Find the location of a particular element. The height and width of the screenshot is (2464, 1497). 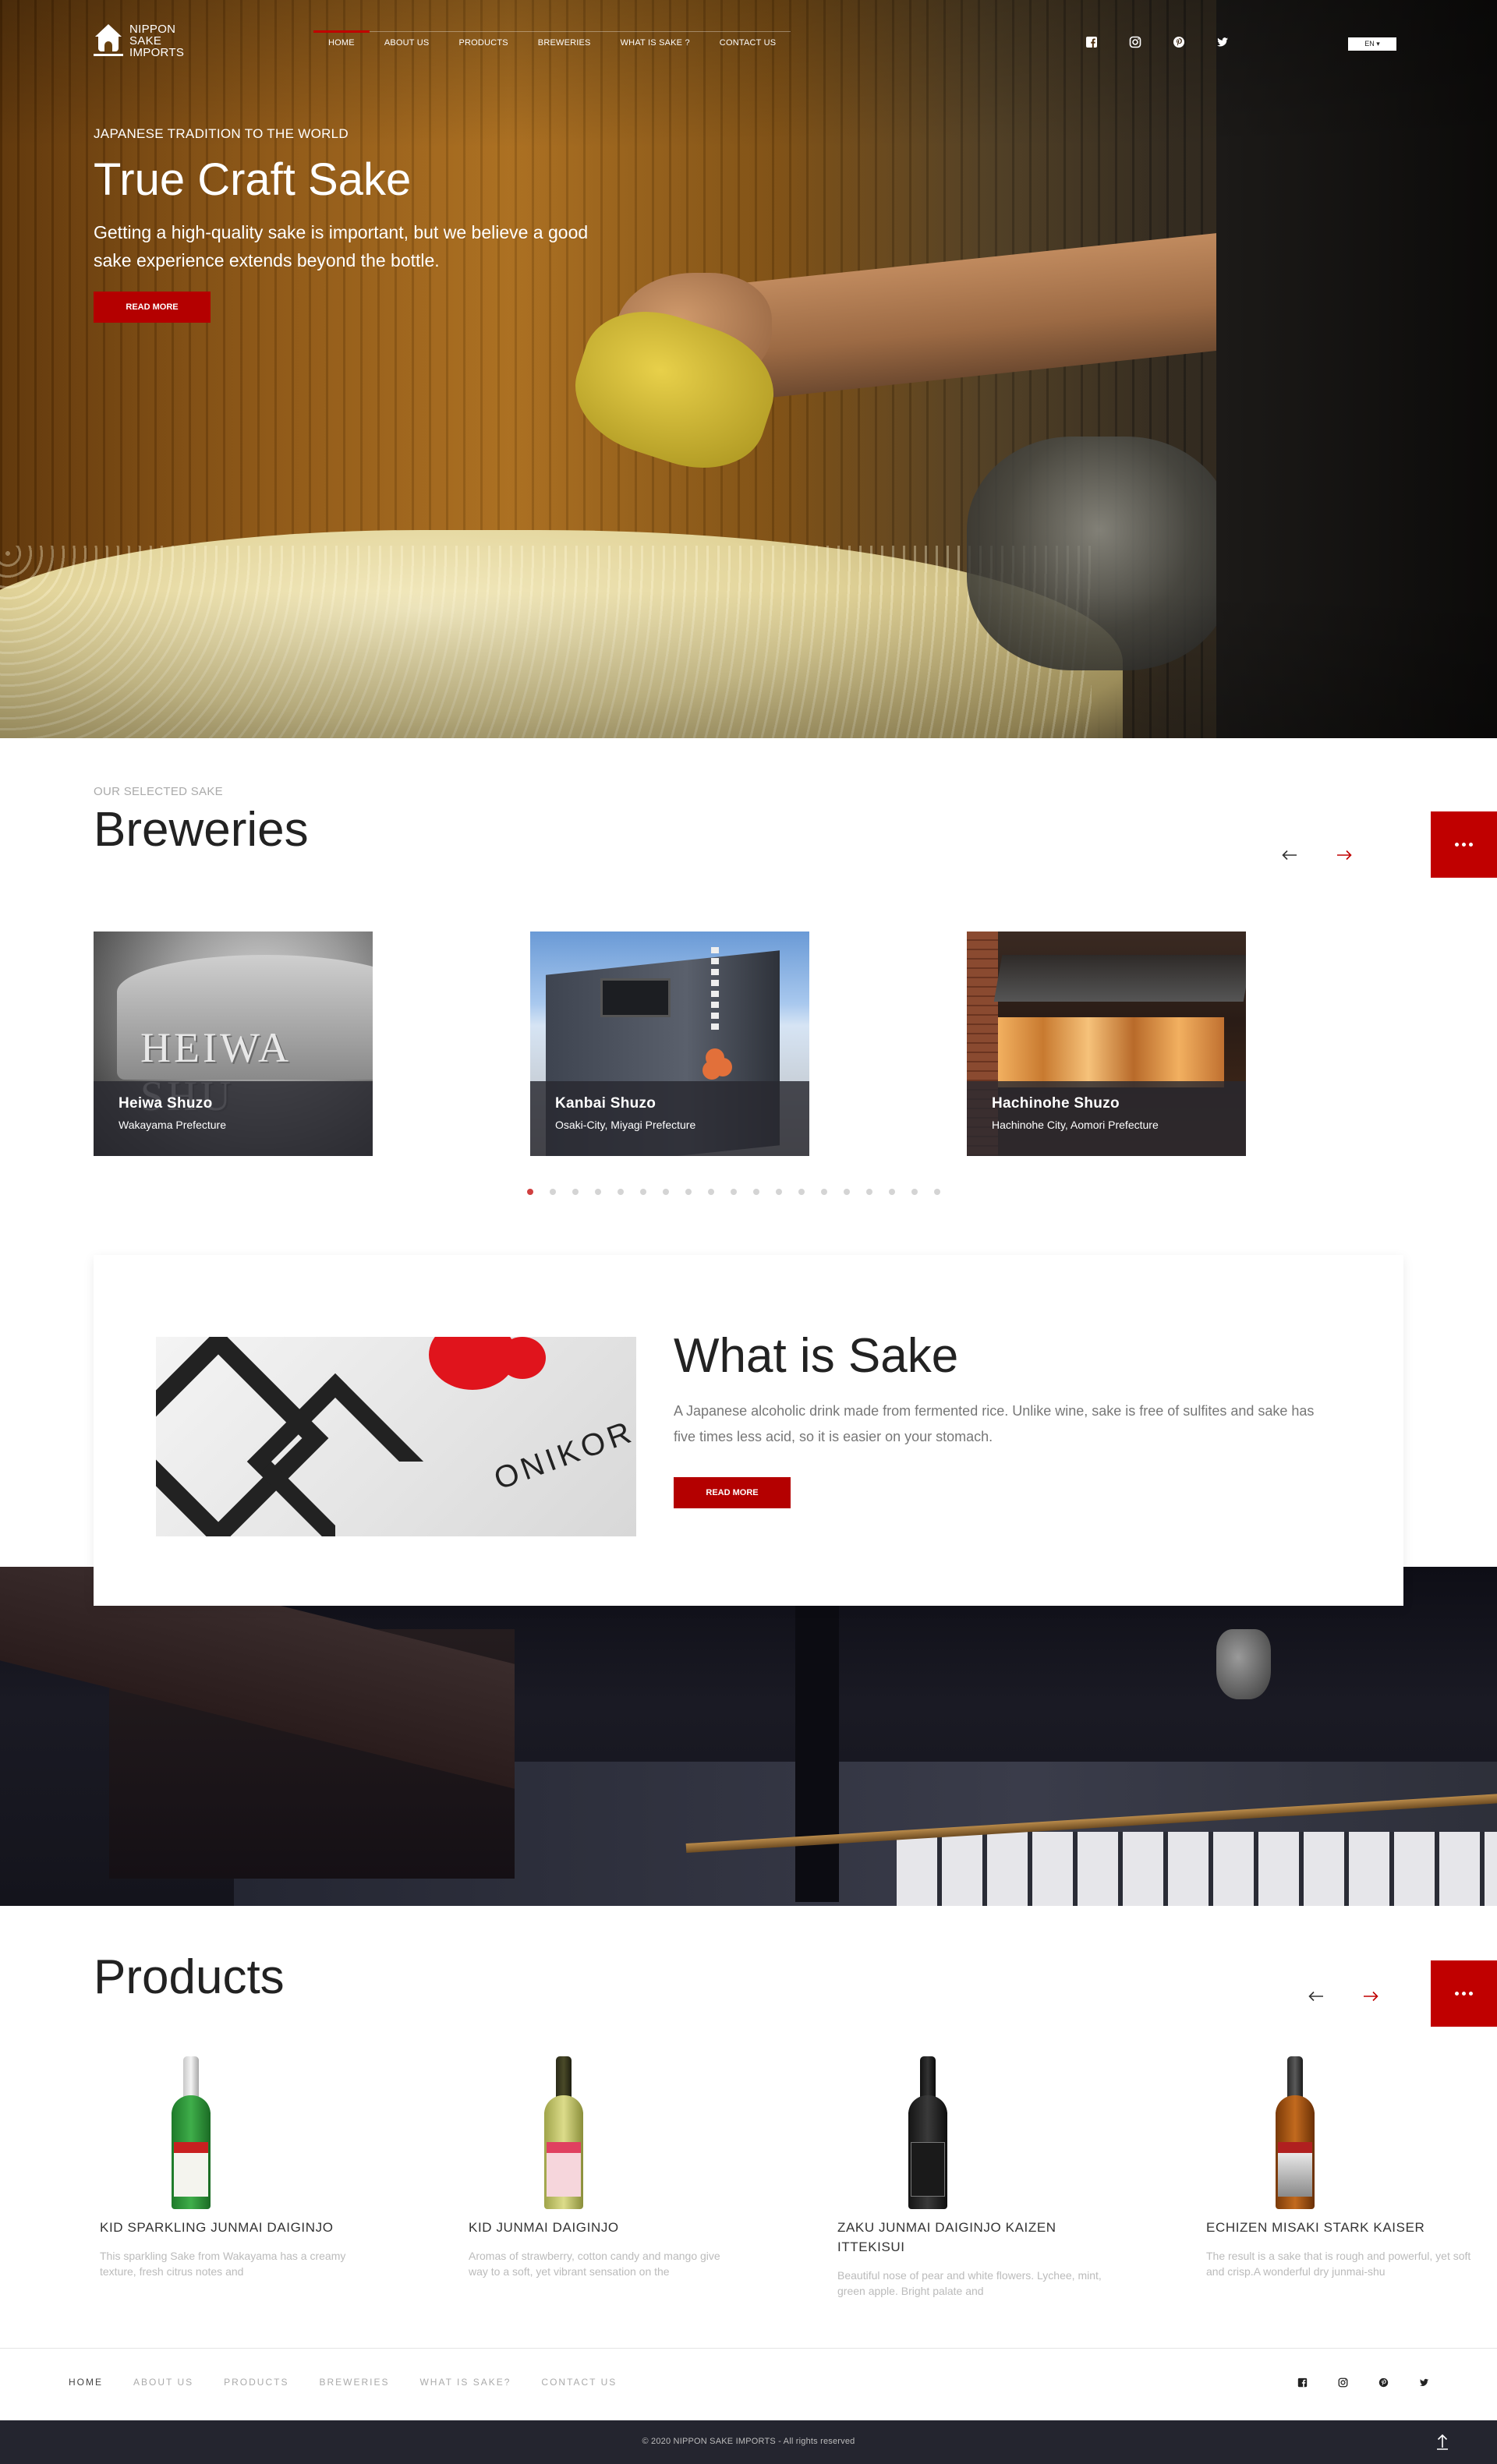

product-name: KID SPARKLING JUNMAI DAIGINJO is located at coordinates (217, 2227).